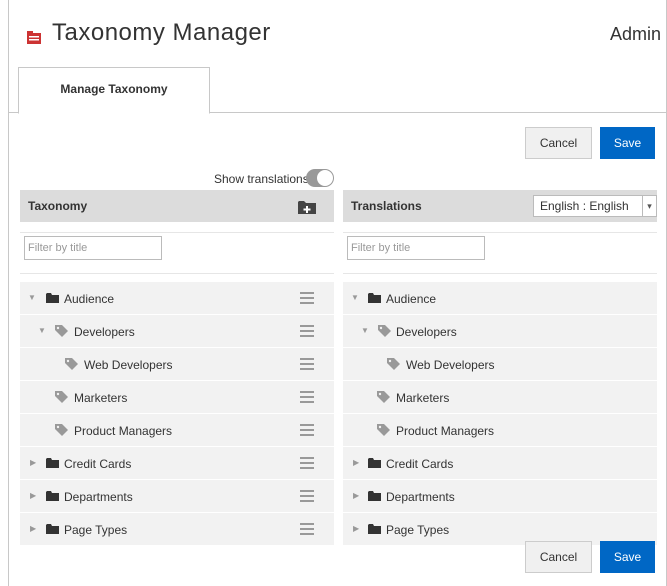 The height and width of the screenshot is (586, 667). What do you see at coordinates (307, 207) in the screenshot?
I see `add-folder-icon` at bounding box center [307, 207].